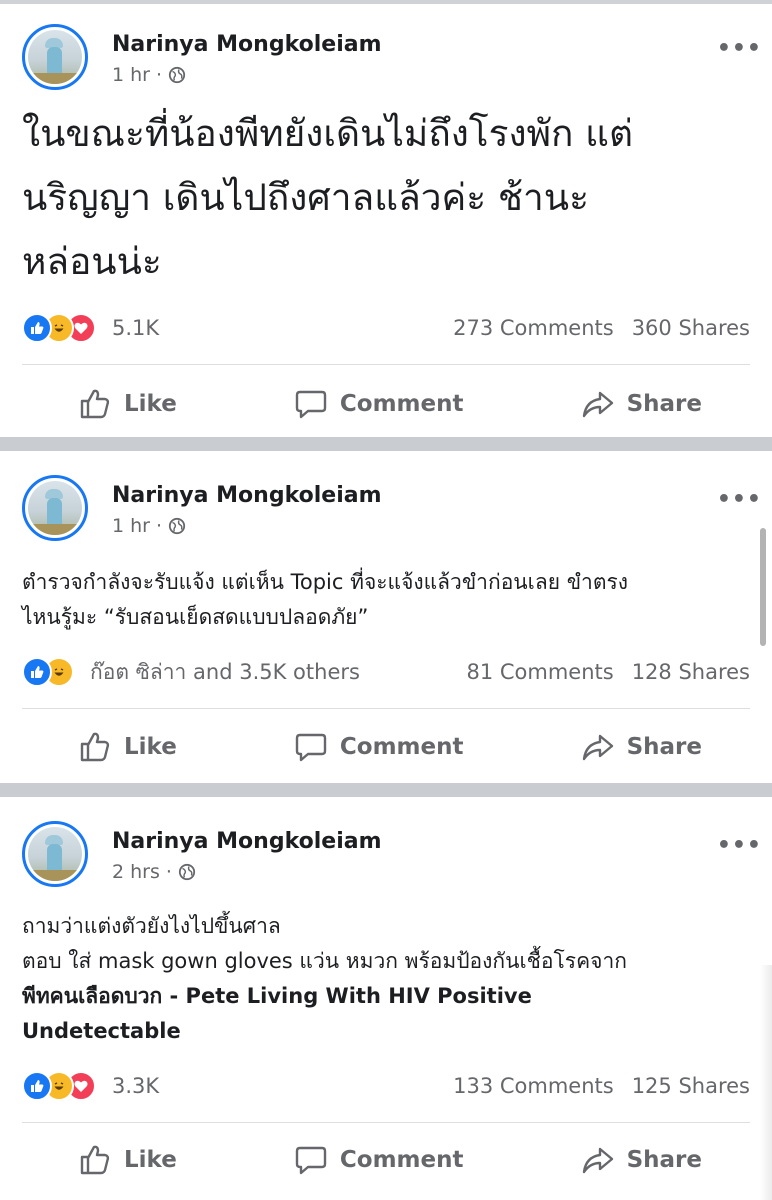 The image size is (772, 1200). Describe the element at coordinates (763, 587) in the screenshot. I see `scrollbar` at that location.